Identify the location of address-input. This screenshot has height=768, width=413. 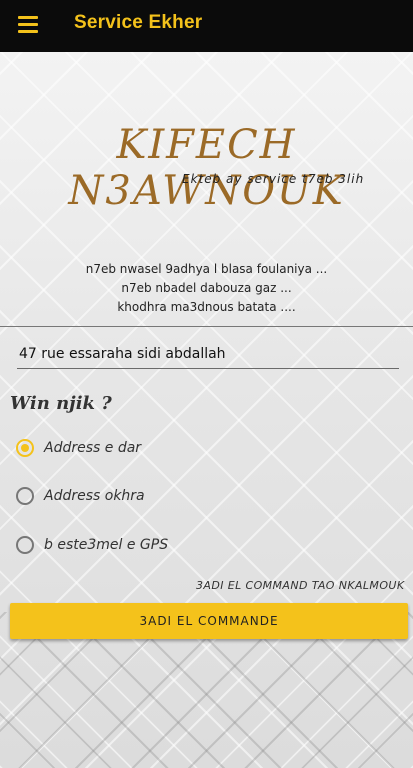
(208, 354).